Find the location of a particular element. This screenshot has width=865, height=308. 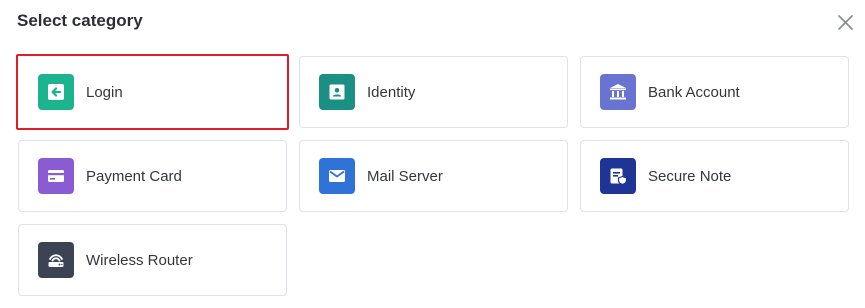

identity-icon is located at coordinates (337, 92).